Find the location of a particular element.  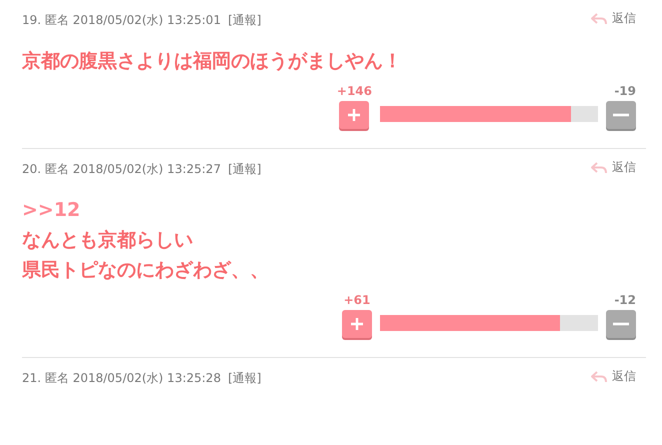

anchor-link: >>12 is located at coordinates (334, 210).